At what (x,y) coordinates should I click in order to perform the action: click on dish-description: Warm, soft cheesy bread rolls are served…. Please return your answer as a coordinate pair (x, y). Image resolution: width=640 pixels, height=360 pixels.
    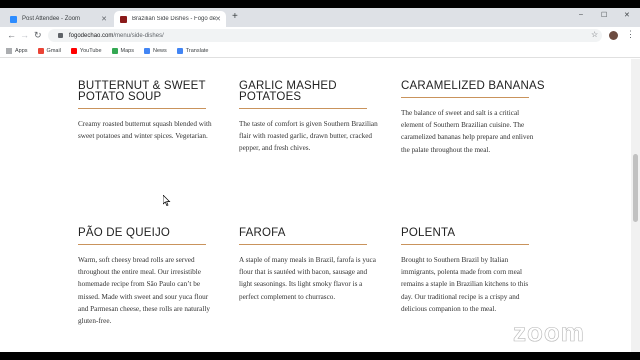
    Looking at the image, I should click on (144, 291).